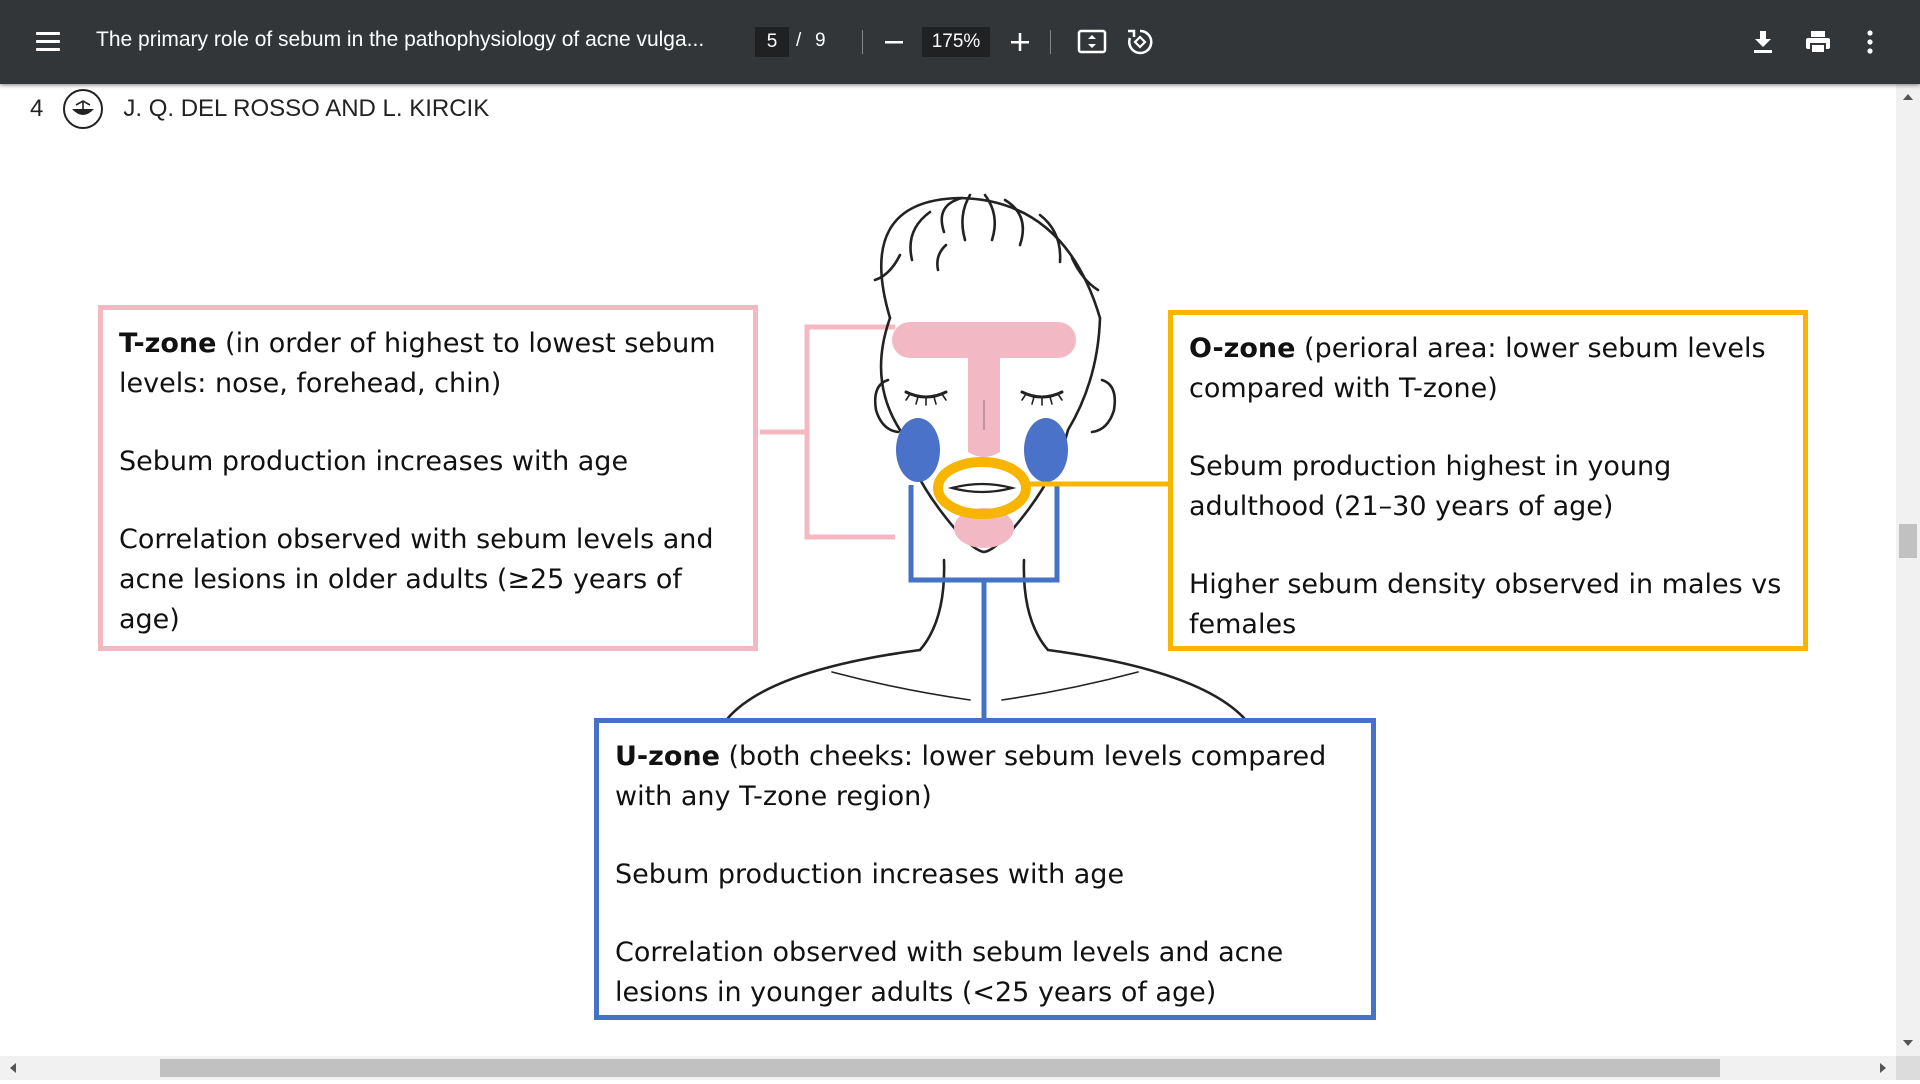 This screenshot has width=1920, height=1084. What do you see at coordinates (956, 42) in the screenshot?
I see `zoom-level-input: 175%` at bounding box center [956, 42].